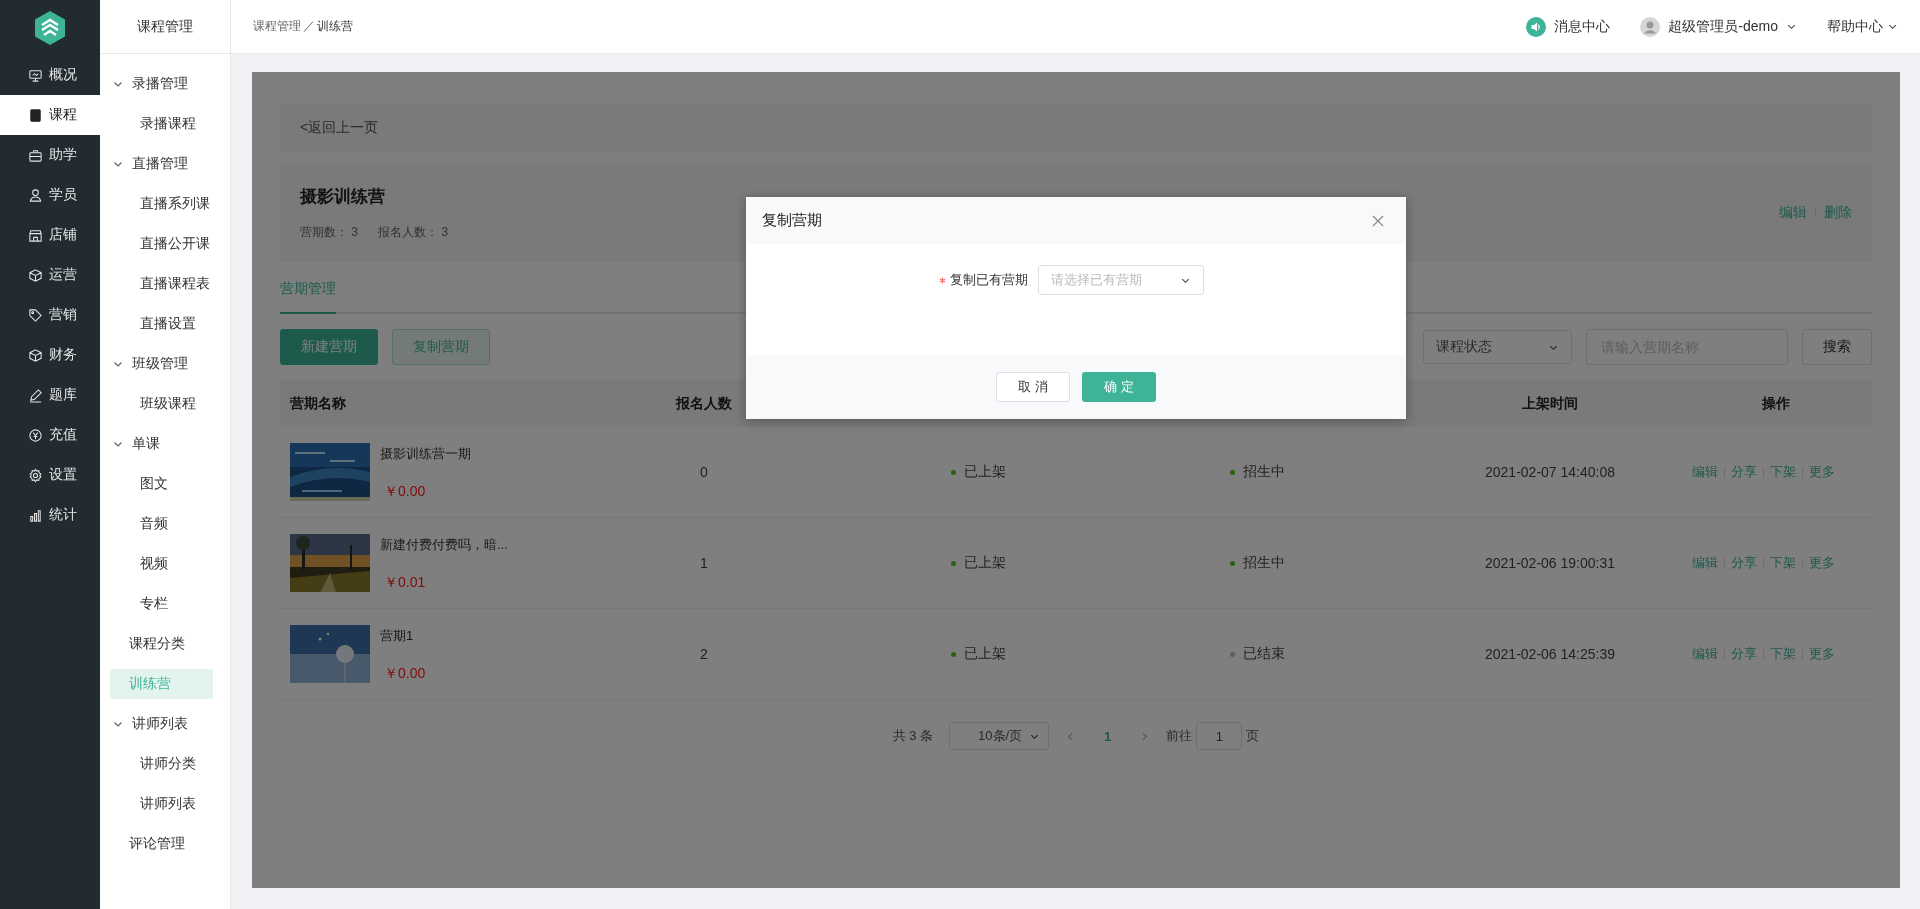 The height and width of the screenshot is (909, 1920). Describe the element at coordinates (35, 195) in the screenshot. I see `user-icon` at that location.